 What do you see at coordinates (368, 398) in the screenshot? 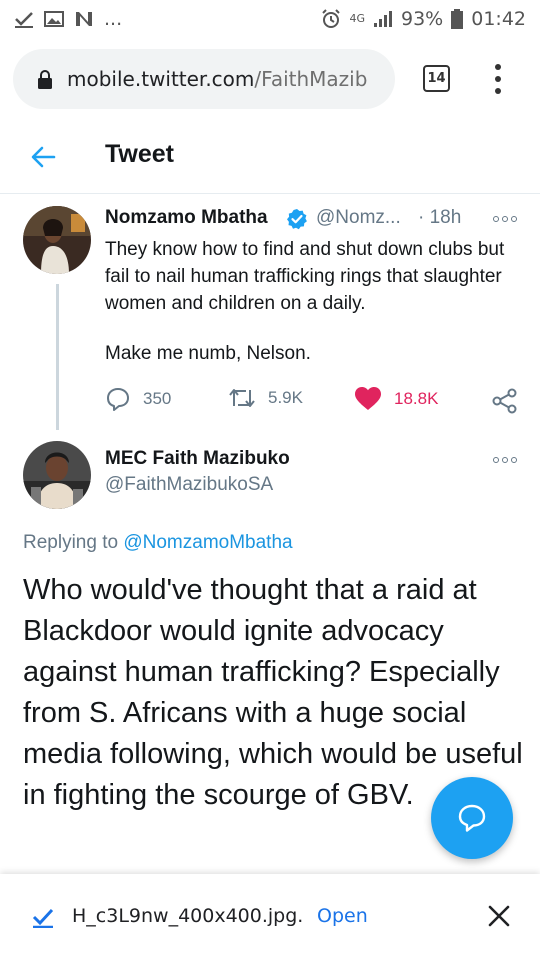
I see `heart-filled-icon` at bounding box center [368, 398].